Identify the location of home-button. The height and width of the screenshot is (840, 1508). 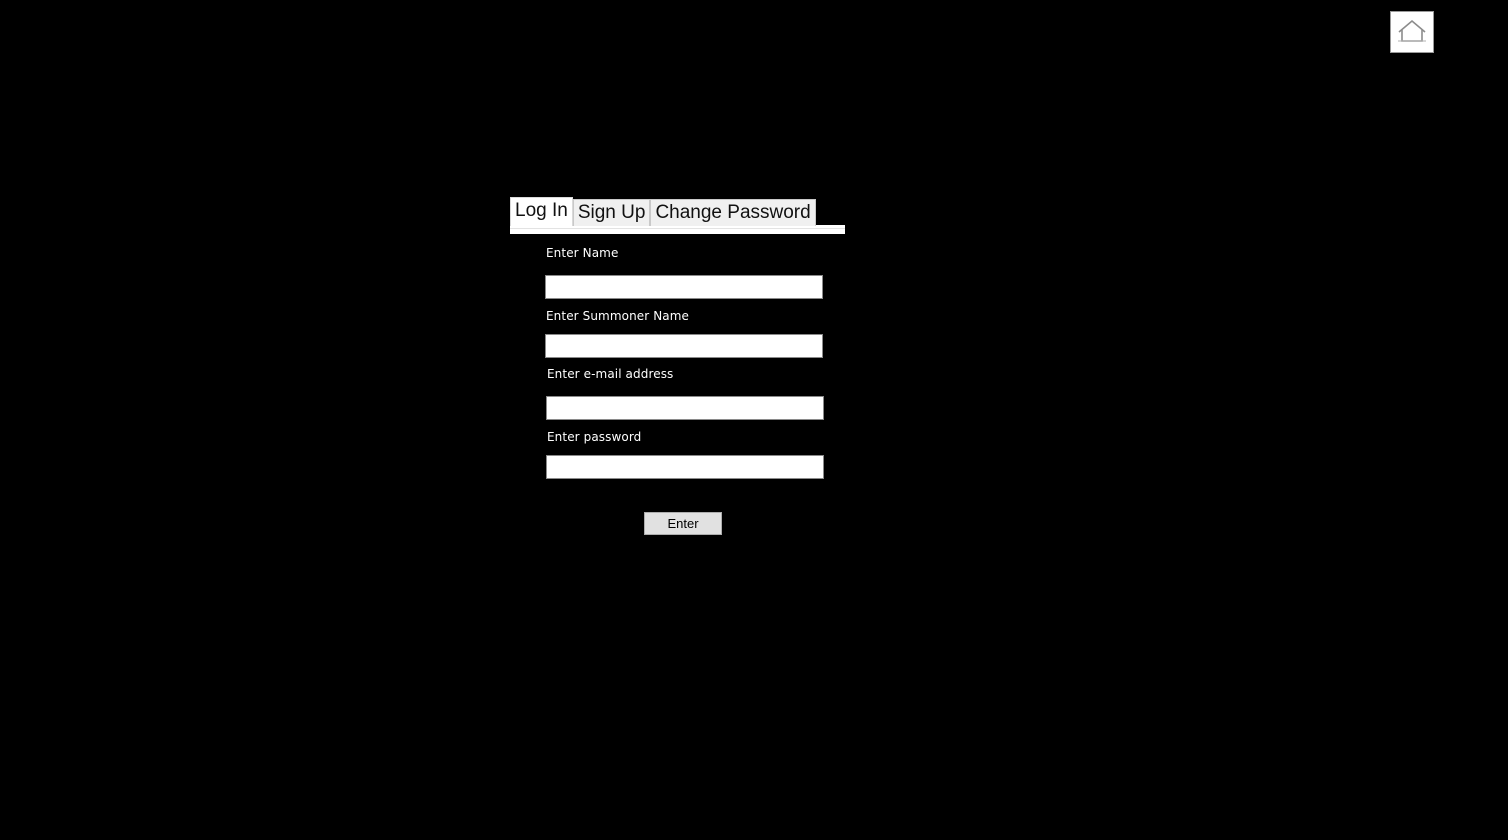
(1412, 32).